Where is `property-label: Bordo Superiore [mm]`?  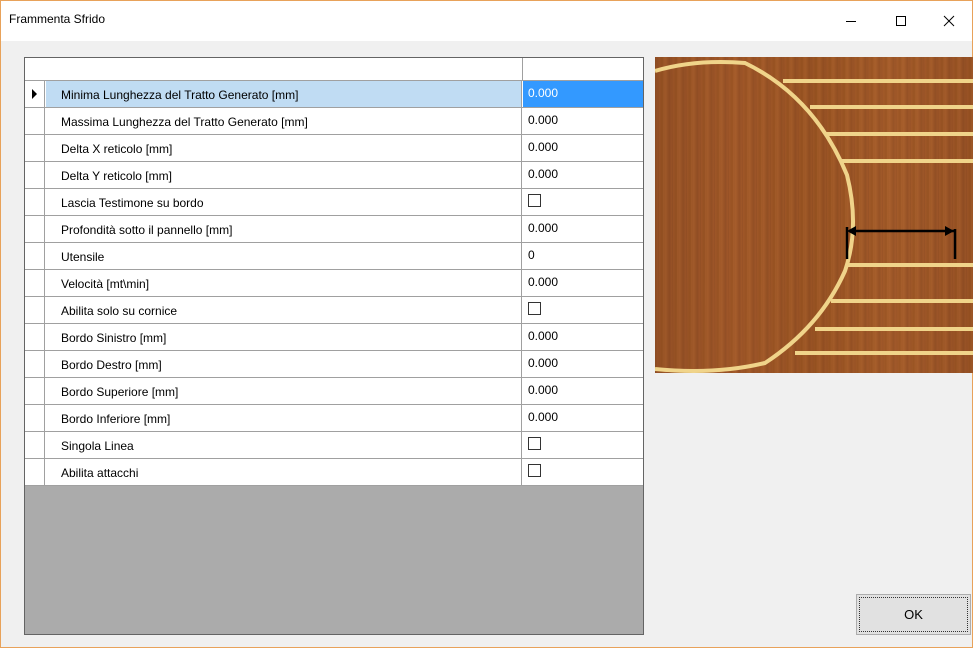 property-label: Bordo Superiore [mm] is located at coordinates (284, 391).